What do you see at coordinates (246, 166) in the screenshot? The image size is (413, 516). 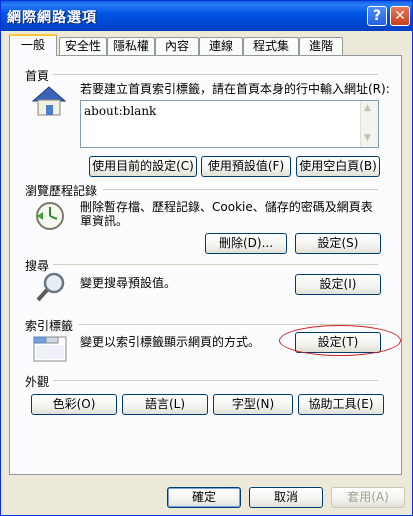 I see `use-default-button: 使用預設值(F)` at bounding box center [246, 166].